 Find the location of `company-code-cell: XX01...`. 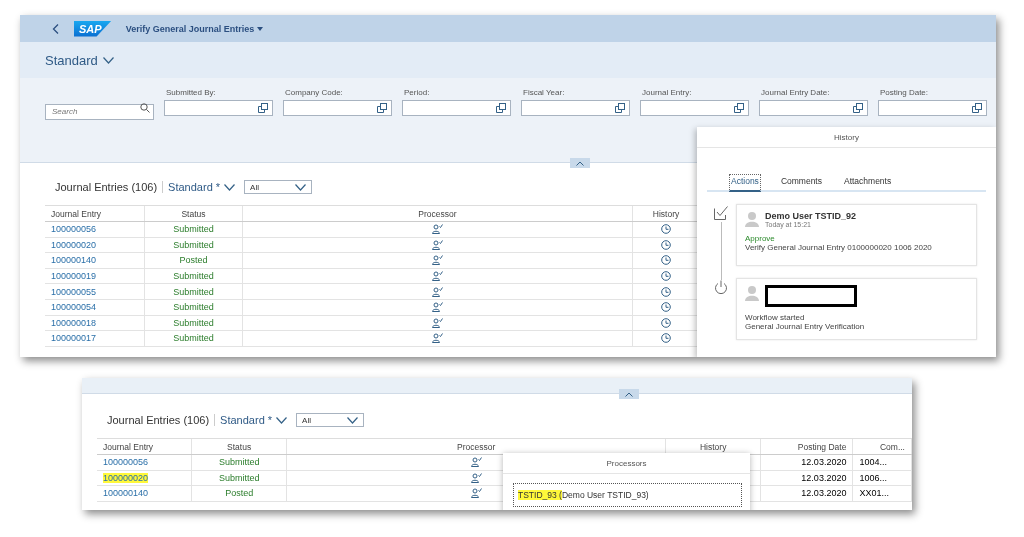

company-code-cell: XX01... is located at coordinates (874, 493).